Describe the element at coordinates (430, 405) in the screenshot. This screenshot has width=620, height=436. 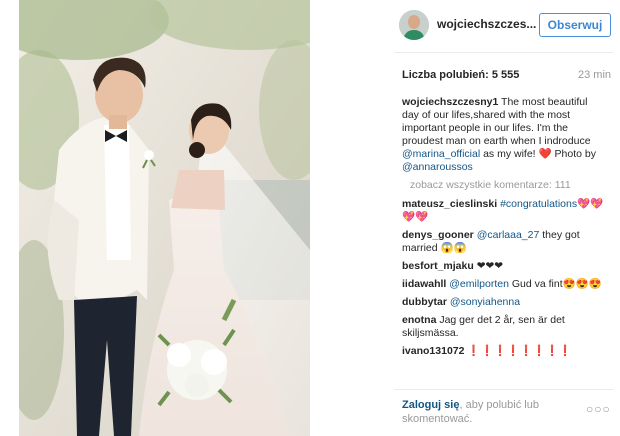
I see `login-link: Zaloguj się` at that location.